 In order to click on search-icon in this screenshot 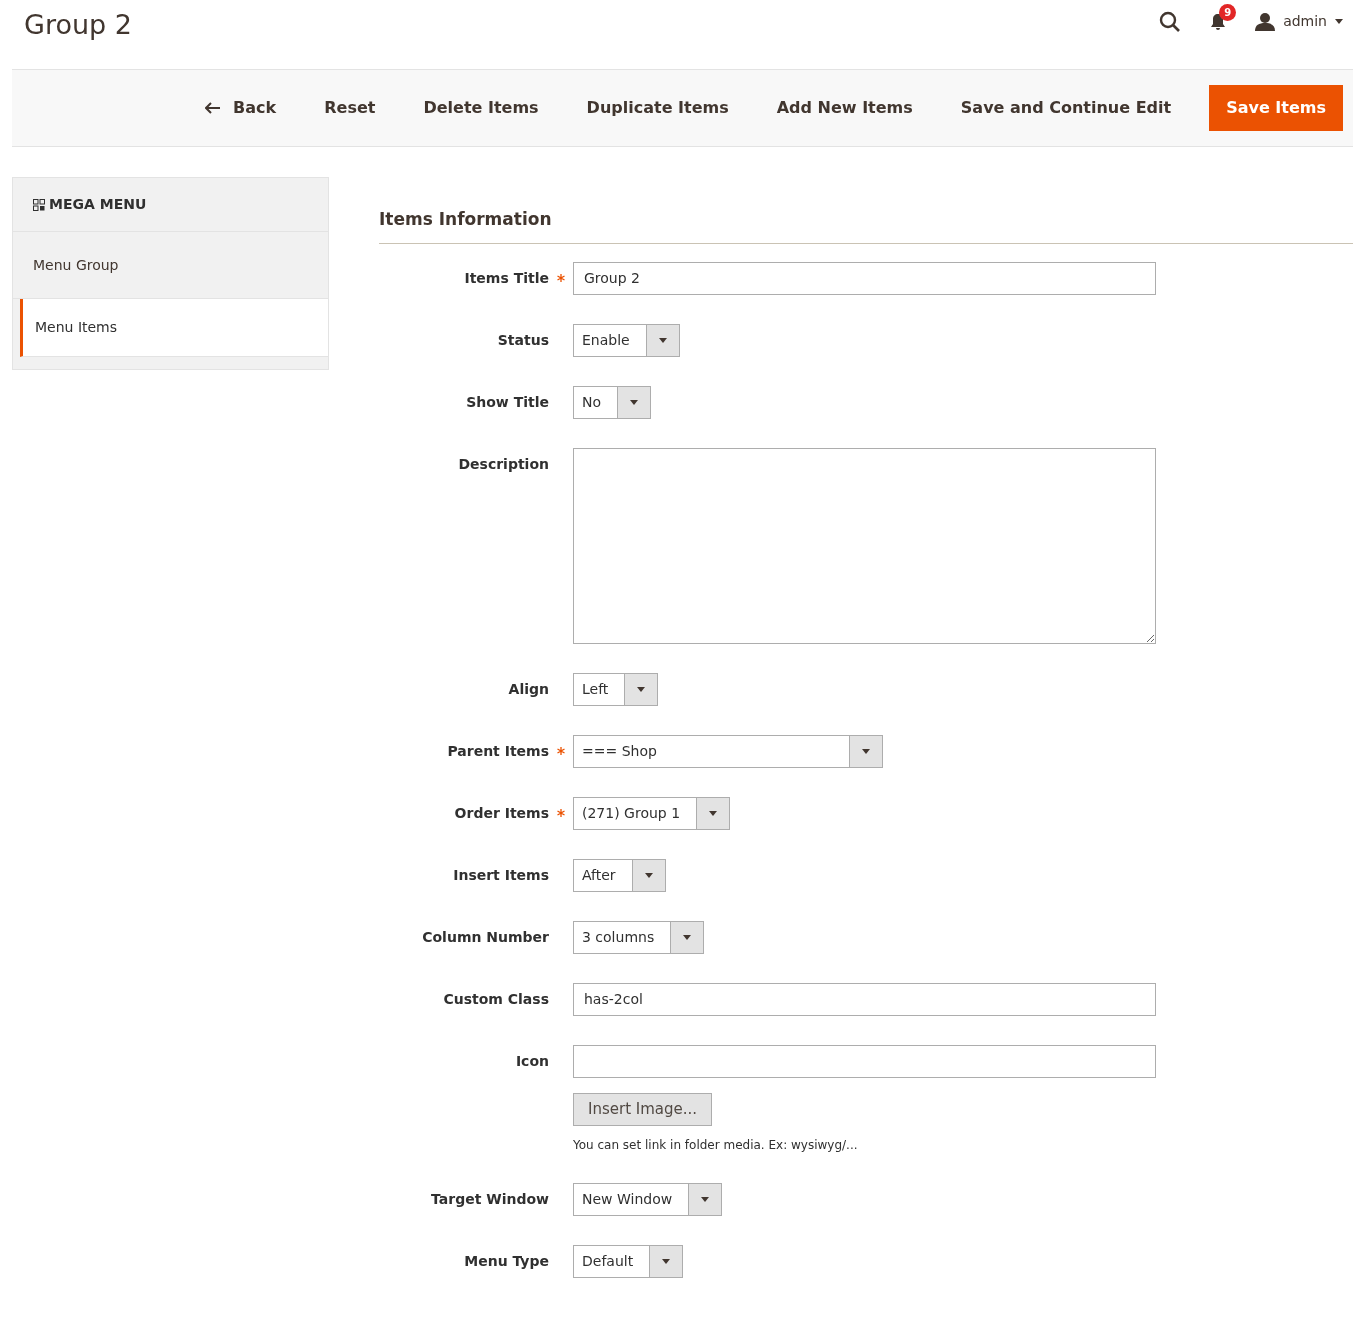, I will do `click(1170, 21)`.